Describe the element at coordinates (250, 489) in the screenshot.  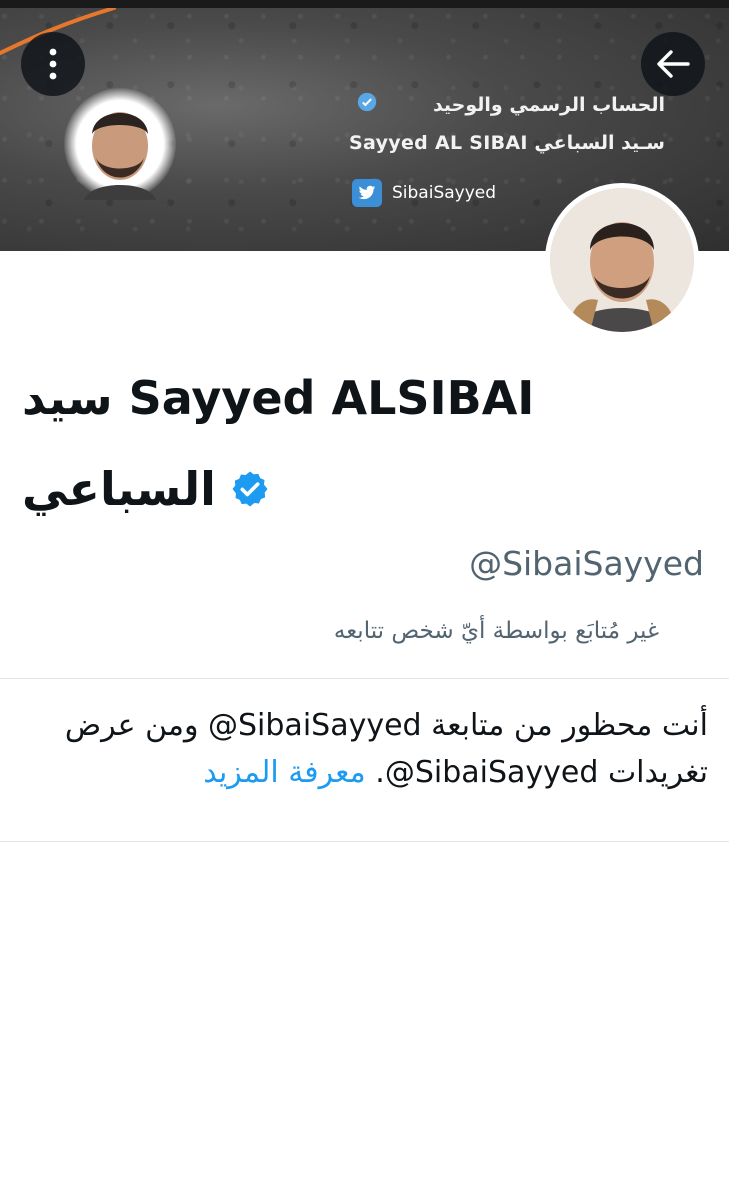
I see `verified-badge-icon` at that location.